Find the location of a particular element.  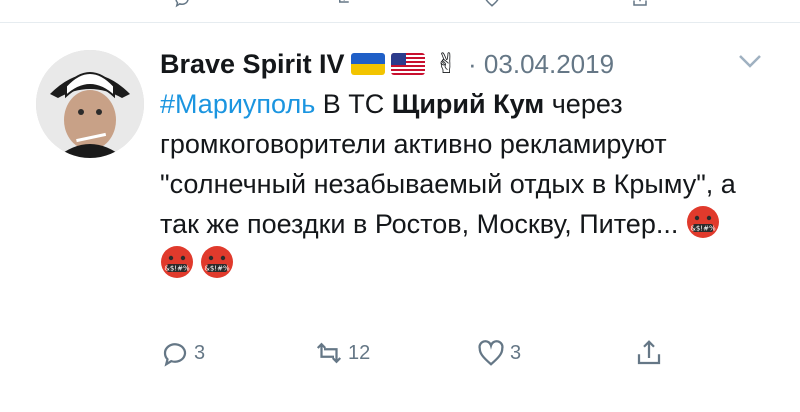

ukraine-flag-icon is located at coordinates (367, 64).